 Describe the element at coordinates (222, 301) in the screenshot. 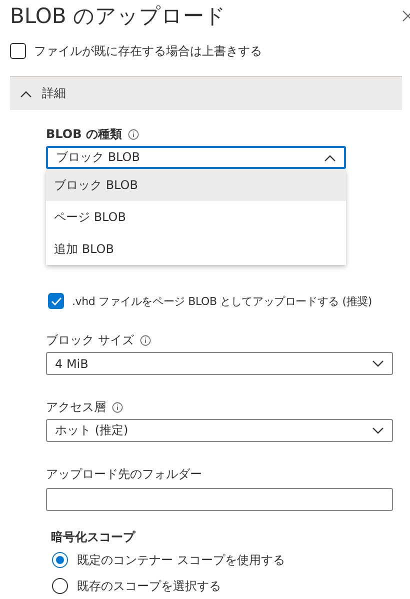

I see `checkbox-label: .vhd ファイルをページ BLOB としてアップロードする (推奨)` at that location.